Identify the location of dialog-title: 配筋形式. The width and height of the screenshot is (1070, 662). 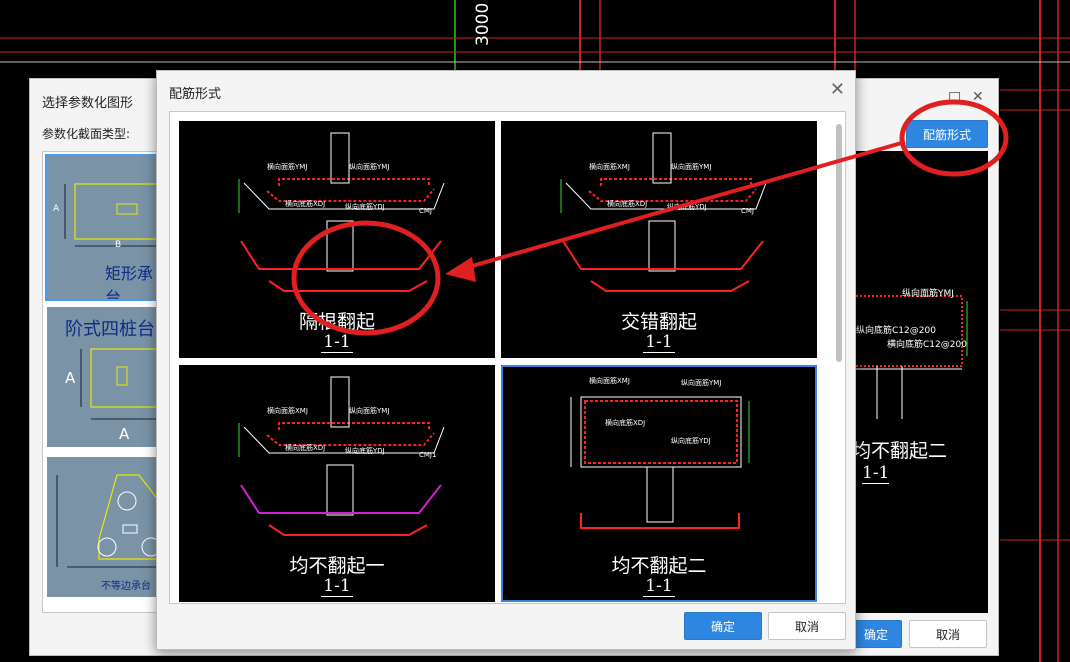
(195, 94).